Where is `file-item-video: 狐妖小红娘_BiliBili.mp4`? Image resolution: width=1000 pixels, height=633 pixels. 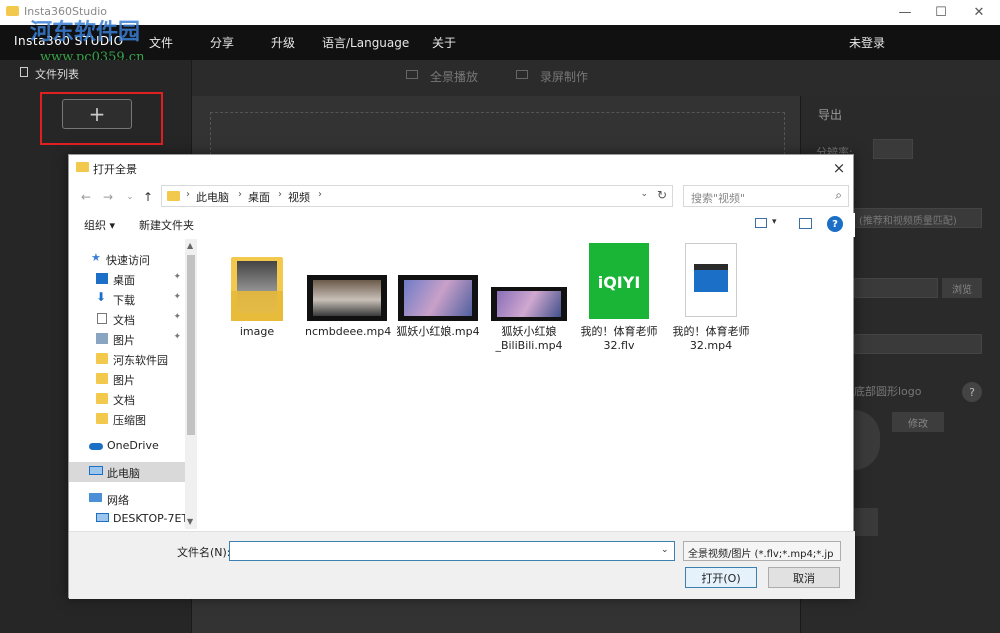
file-item-video: 狐妖小红娘_BiliBili.mp4 is located at coordinates (529, 311).